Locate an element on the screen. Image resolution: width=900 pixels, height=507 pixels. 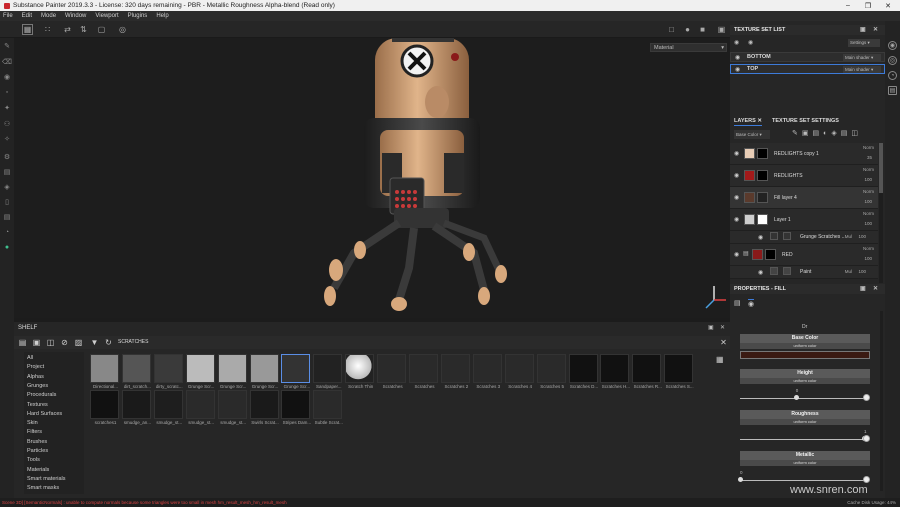
add-effect-icon: ◈ is located at coordinates (835, 133).